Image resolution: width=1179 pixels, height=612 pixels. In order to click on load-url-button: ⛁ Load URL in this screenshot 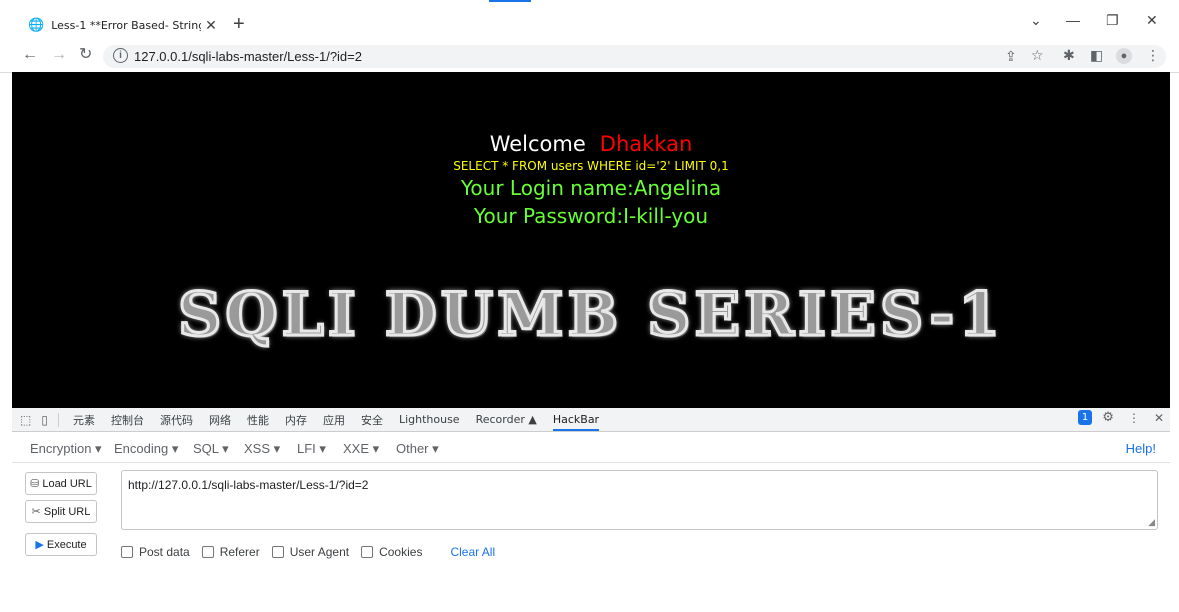, I will do `click(61, 483)`.